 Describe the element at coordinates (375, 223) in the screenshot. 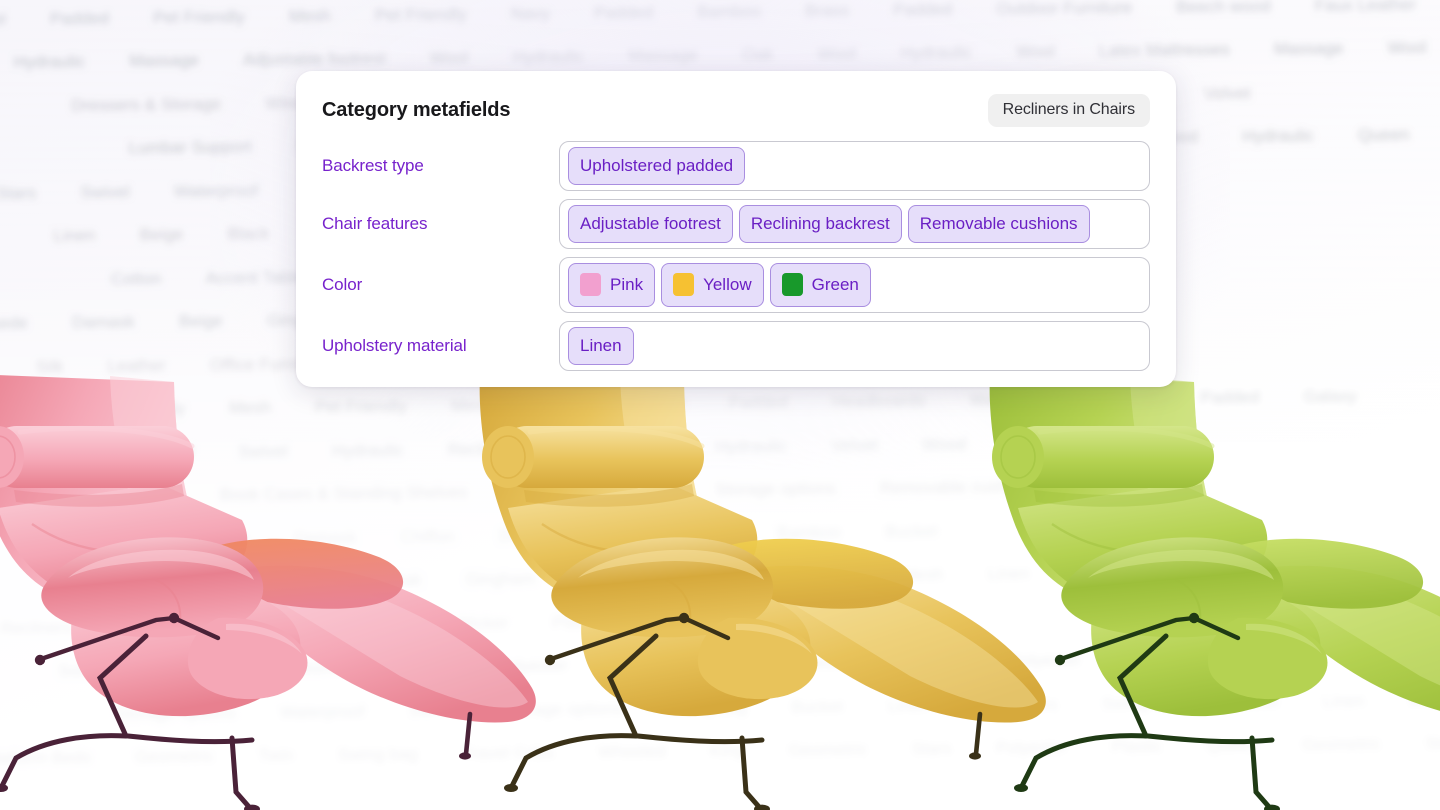

I see `metafield-label-chair-features: Chair features` at that location.